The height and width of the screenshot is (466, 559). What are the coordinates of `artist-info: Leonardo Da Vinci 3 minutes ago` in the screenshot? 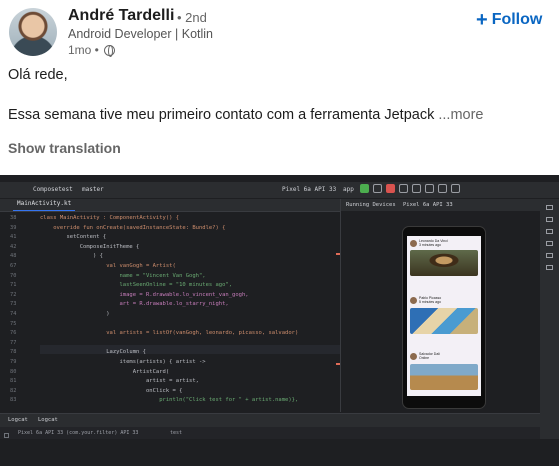 It's located at (433, 243).